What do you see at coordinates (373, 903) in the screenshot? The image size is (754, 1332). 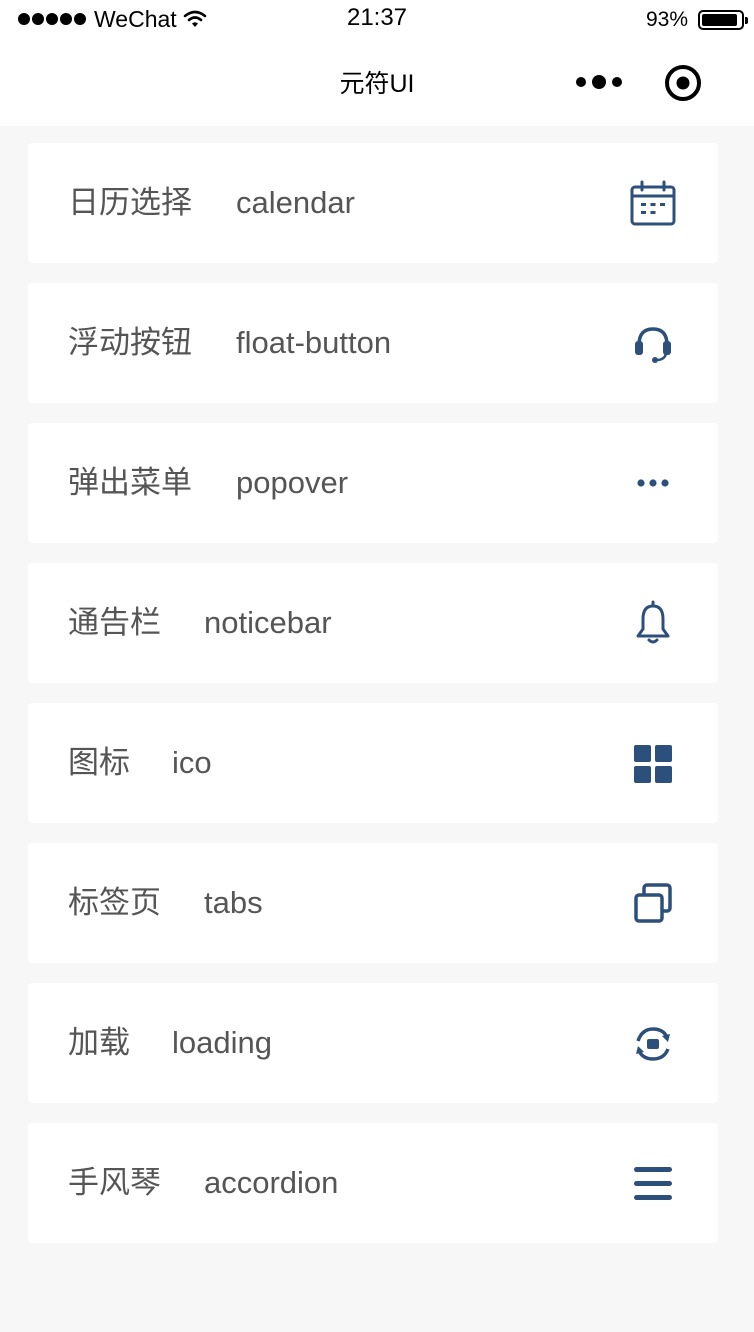 I see `list-item-tabs: 标签页 tabs` at bounding box center [373, 903].